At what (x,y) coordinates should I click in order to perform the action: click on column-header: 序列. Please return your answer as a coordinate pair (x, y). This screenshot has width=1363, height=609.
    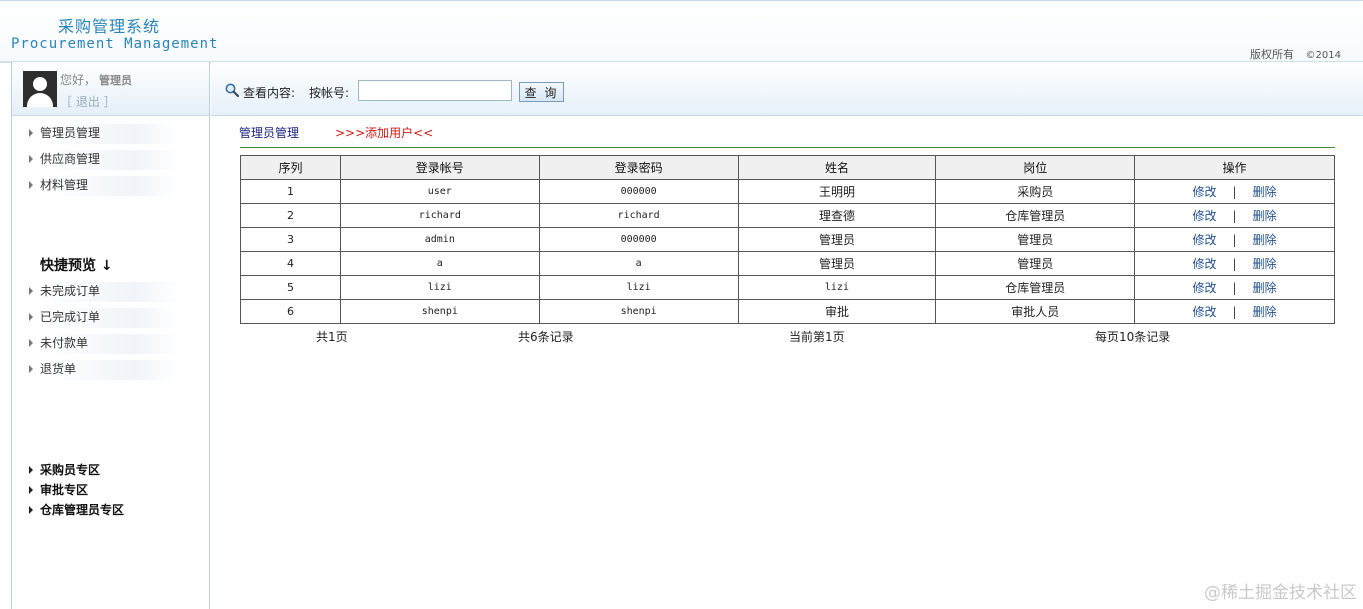
    Looking at the image, I should click on (290, 167).